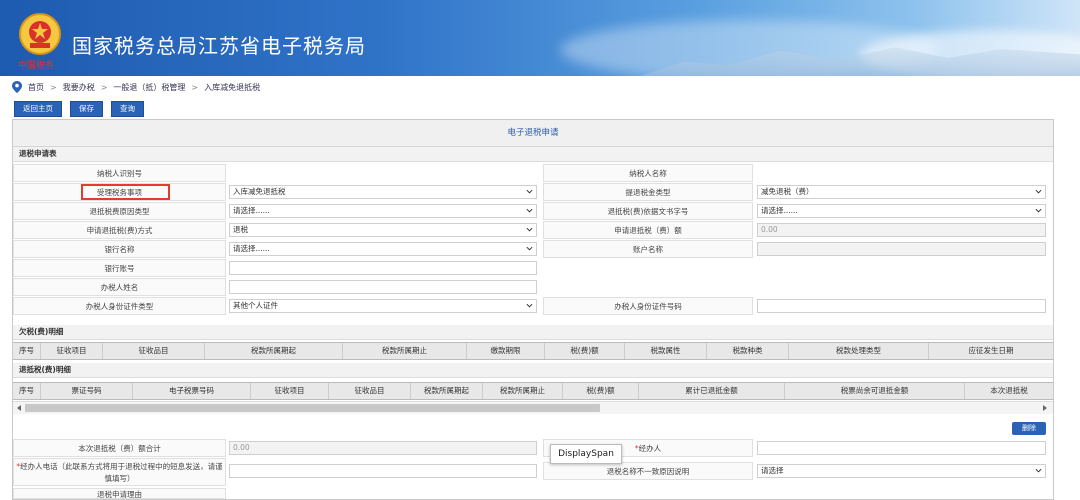  I want to click on refund-col-header: 税票尚余可退抵金额, so click(875, 391).